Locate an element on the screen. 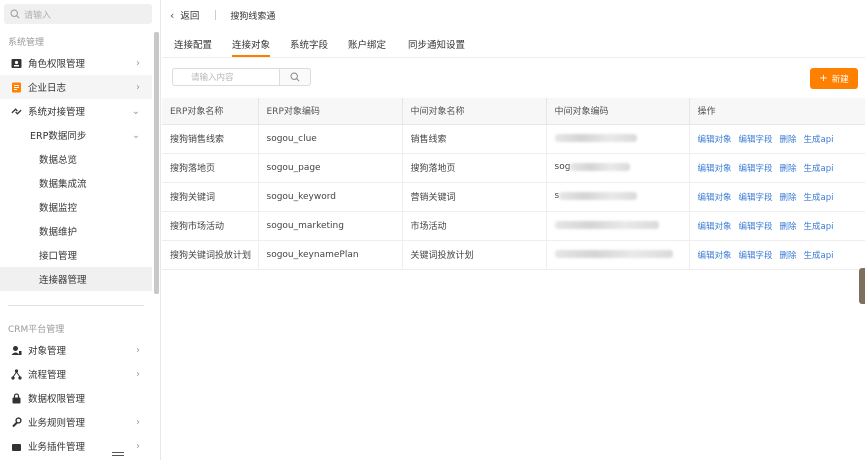 The image size is (865, 460). sidebar-item-business-rules: 业务规则管理 › is located at coordinates (76, 422).